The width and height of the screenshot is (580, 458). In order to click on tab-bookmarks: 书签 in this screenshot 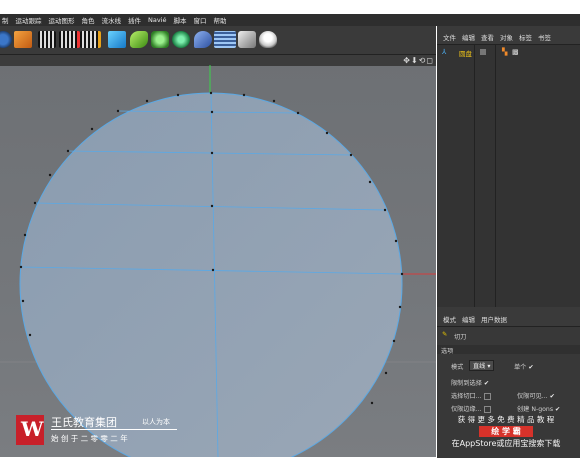, I will do `click(544, 37)`.